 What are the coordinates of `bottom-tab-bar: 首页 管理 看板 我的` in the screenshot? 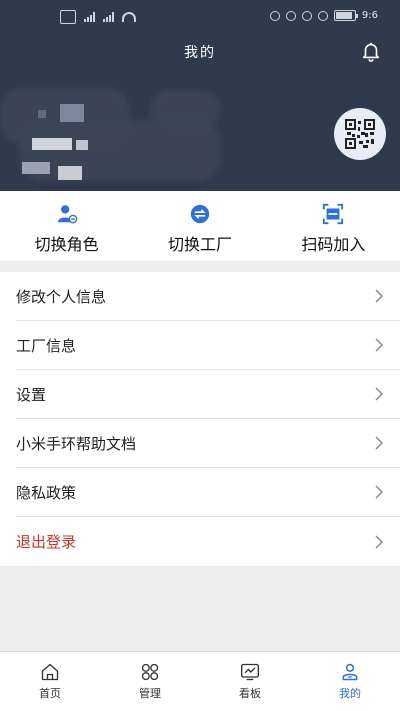 It's located at (200, 681).